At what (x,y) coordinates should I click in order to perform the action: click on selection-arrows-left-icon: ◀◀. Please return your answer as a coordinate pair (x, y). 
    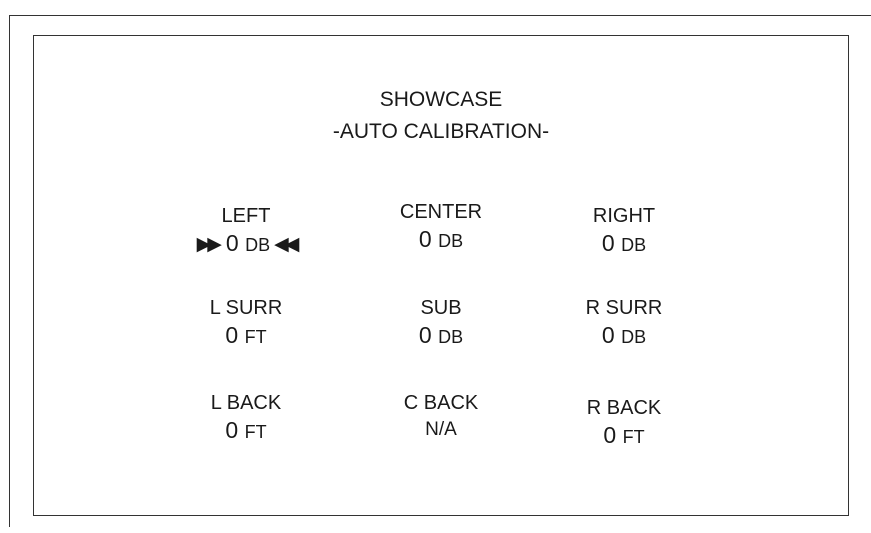
    Looking at the image, I should click on (286, 244).